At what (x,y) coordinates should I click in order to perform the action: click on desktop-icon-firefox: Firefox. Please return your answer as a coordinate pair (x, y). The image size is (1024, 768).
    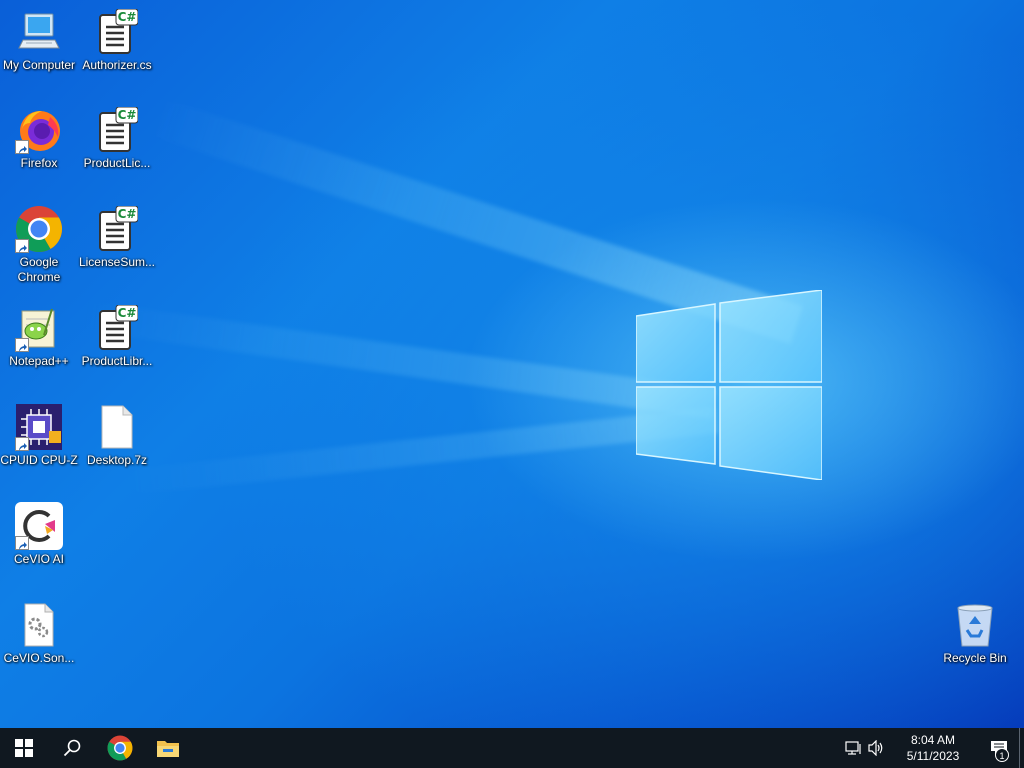
    Looking at the image, I should click on (39, 138).